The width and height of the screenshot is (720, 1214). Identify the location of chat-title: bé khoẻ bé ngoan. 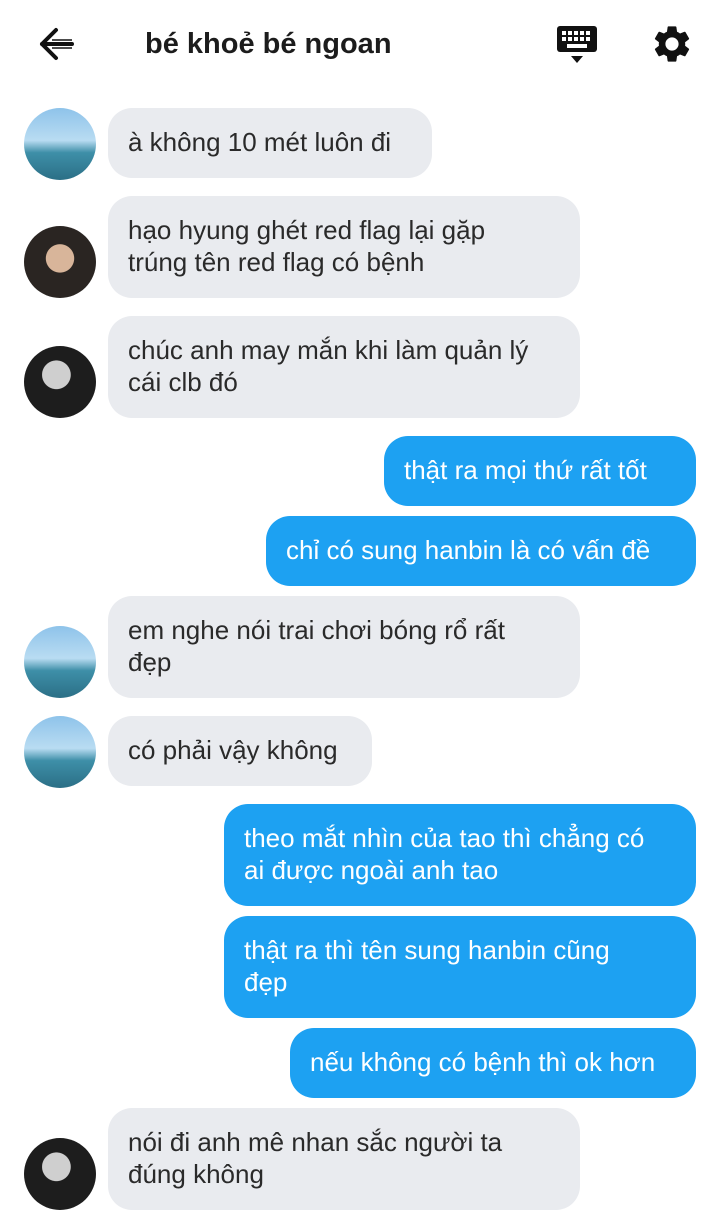
(268, 44).